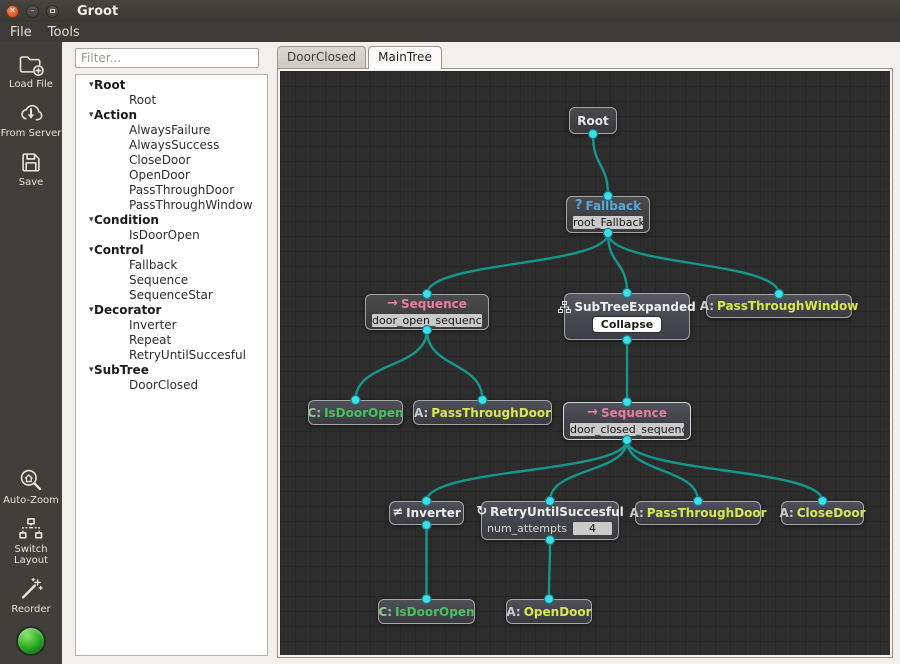  What do you see at coordinates (593, 120) in the screenshot?
I see `node-root: Root` at bounding box center [593, 120].